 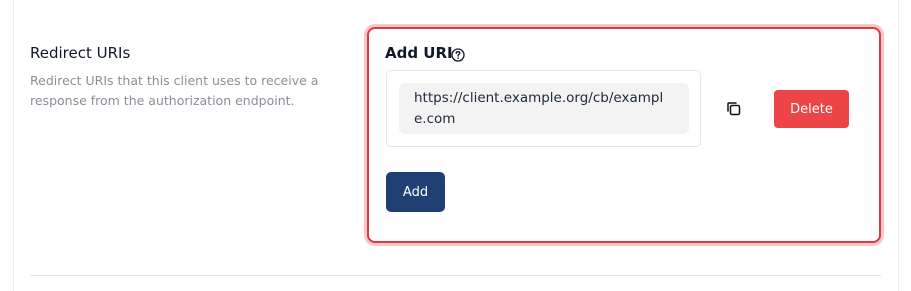 What do you see at coordinates (811, 109) in the screenshot?
I see `delete-uri-button: Delete` at bounding box center [811, 109].